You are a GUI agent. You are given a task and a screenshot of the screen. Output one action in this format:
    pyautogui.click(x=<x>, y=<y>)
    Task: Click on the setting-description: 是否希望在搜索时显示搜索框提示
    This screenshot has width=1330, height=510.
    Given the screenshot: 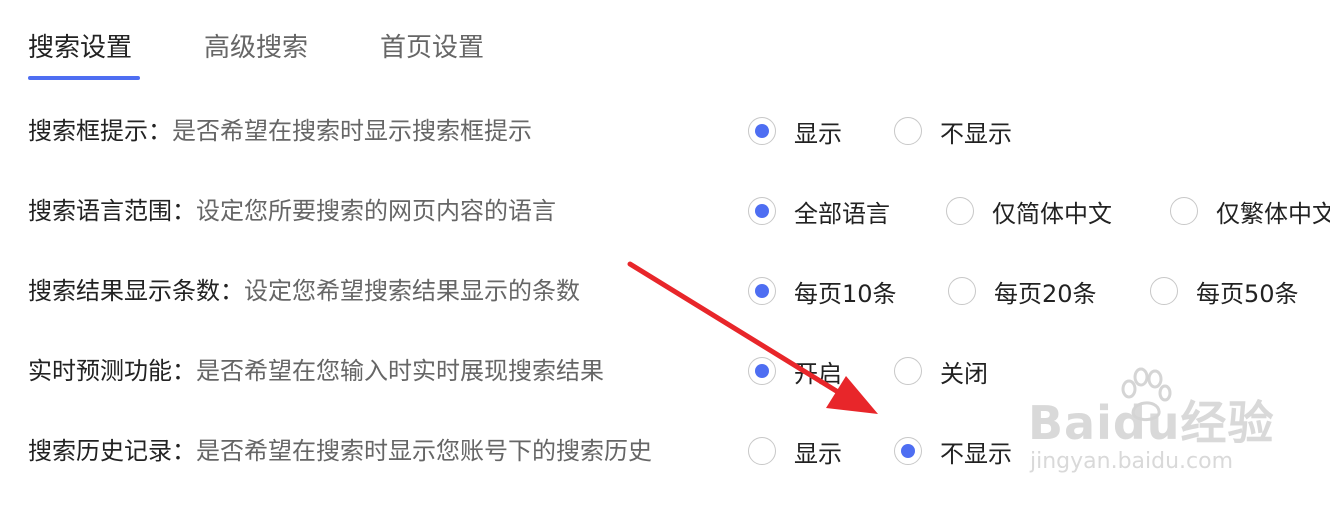 What is the action you would take?
    pyautogui.click(x=352, y=131)
    